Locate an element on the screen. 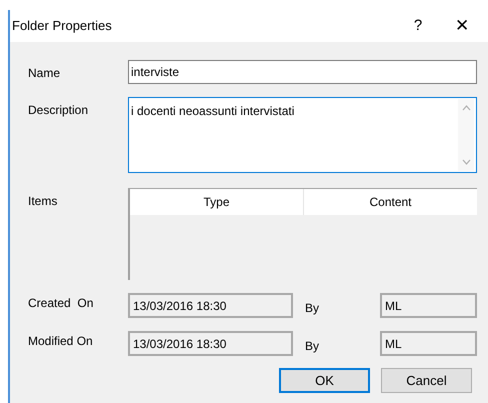  scrollbar is located at coordinates (466, 135).